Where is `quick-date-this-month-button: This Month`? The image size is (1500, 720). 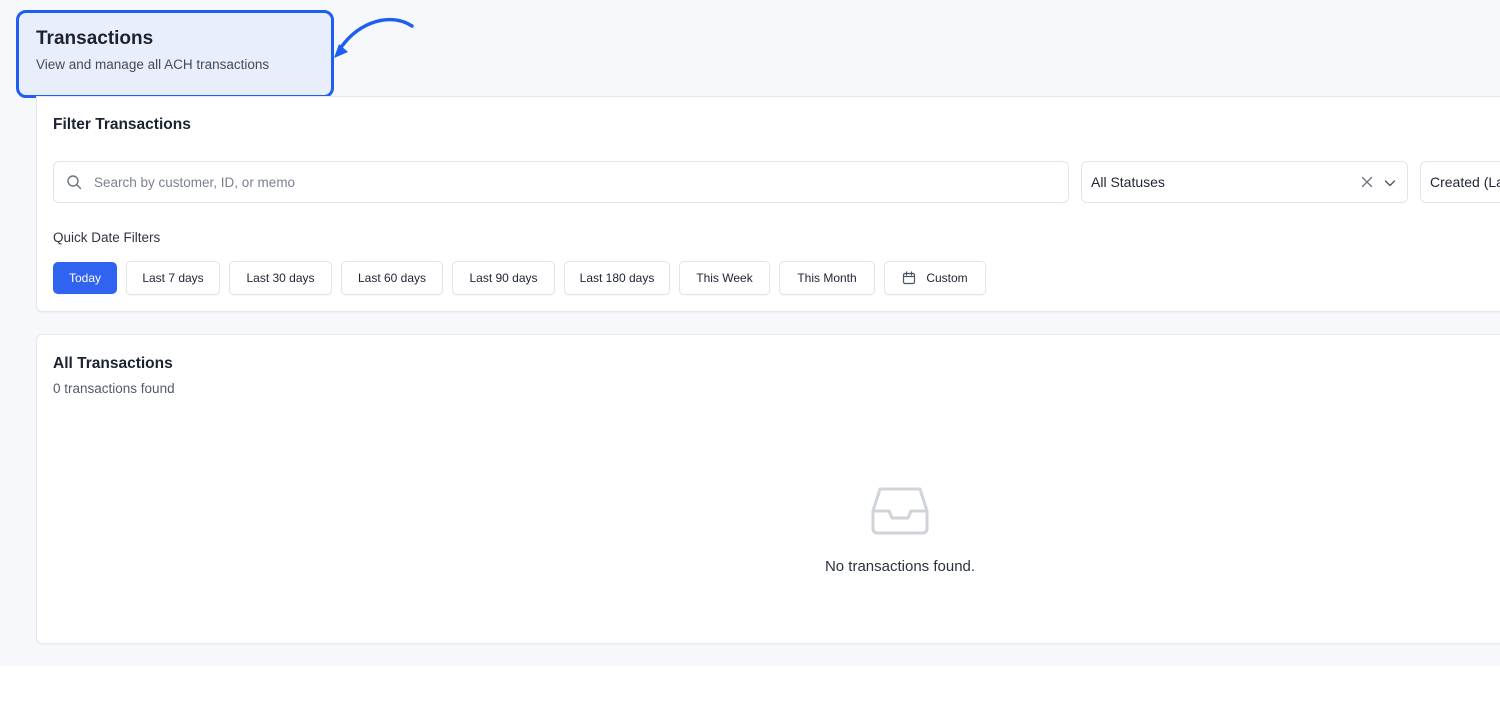 quick-date-this-month-button: This Month is located at coordinates (827, 278).